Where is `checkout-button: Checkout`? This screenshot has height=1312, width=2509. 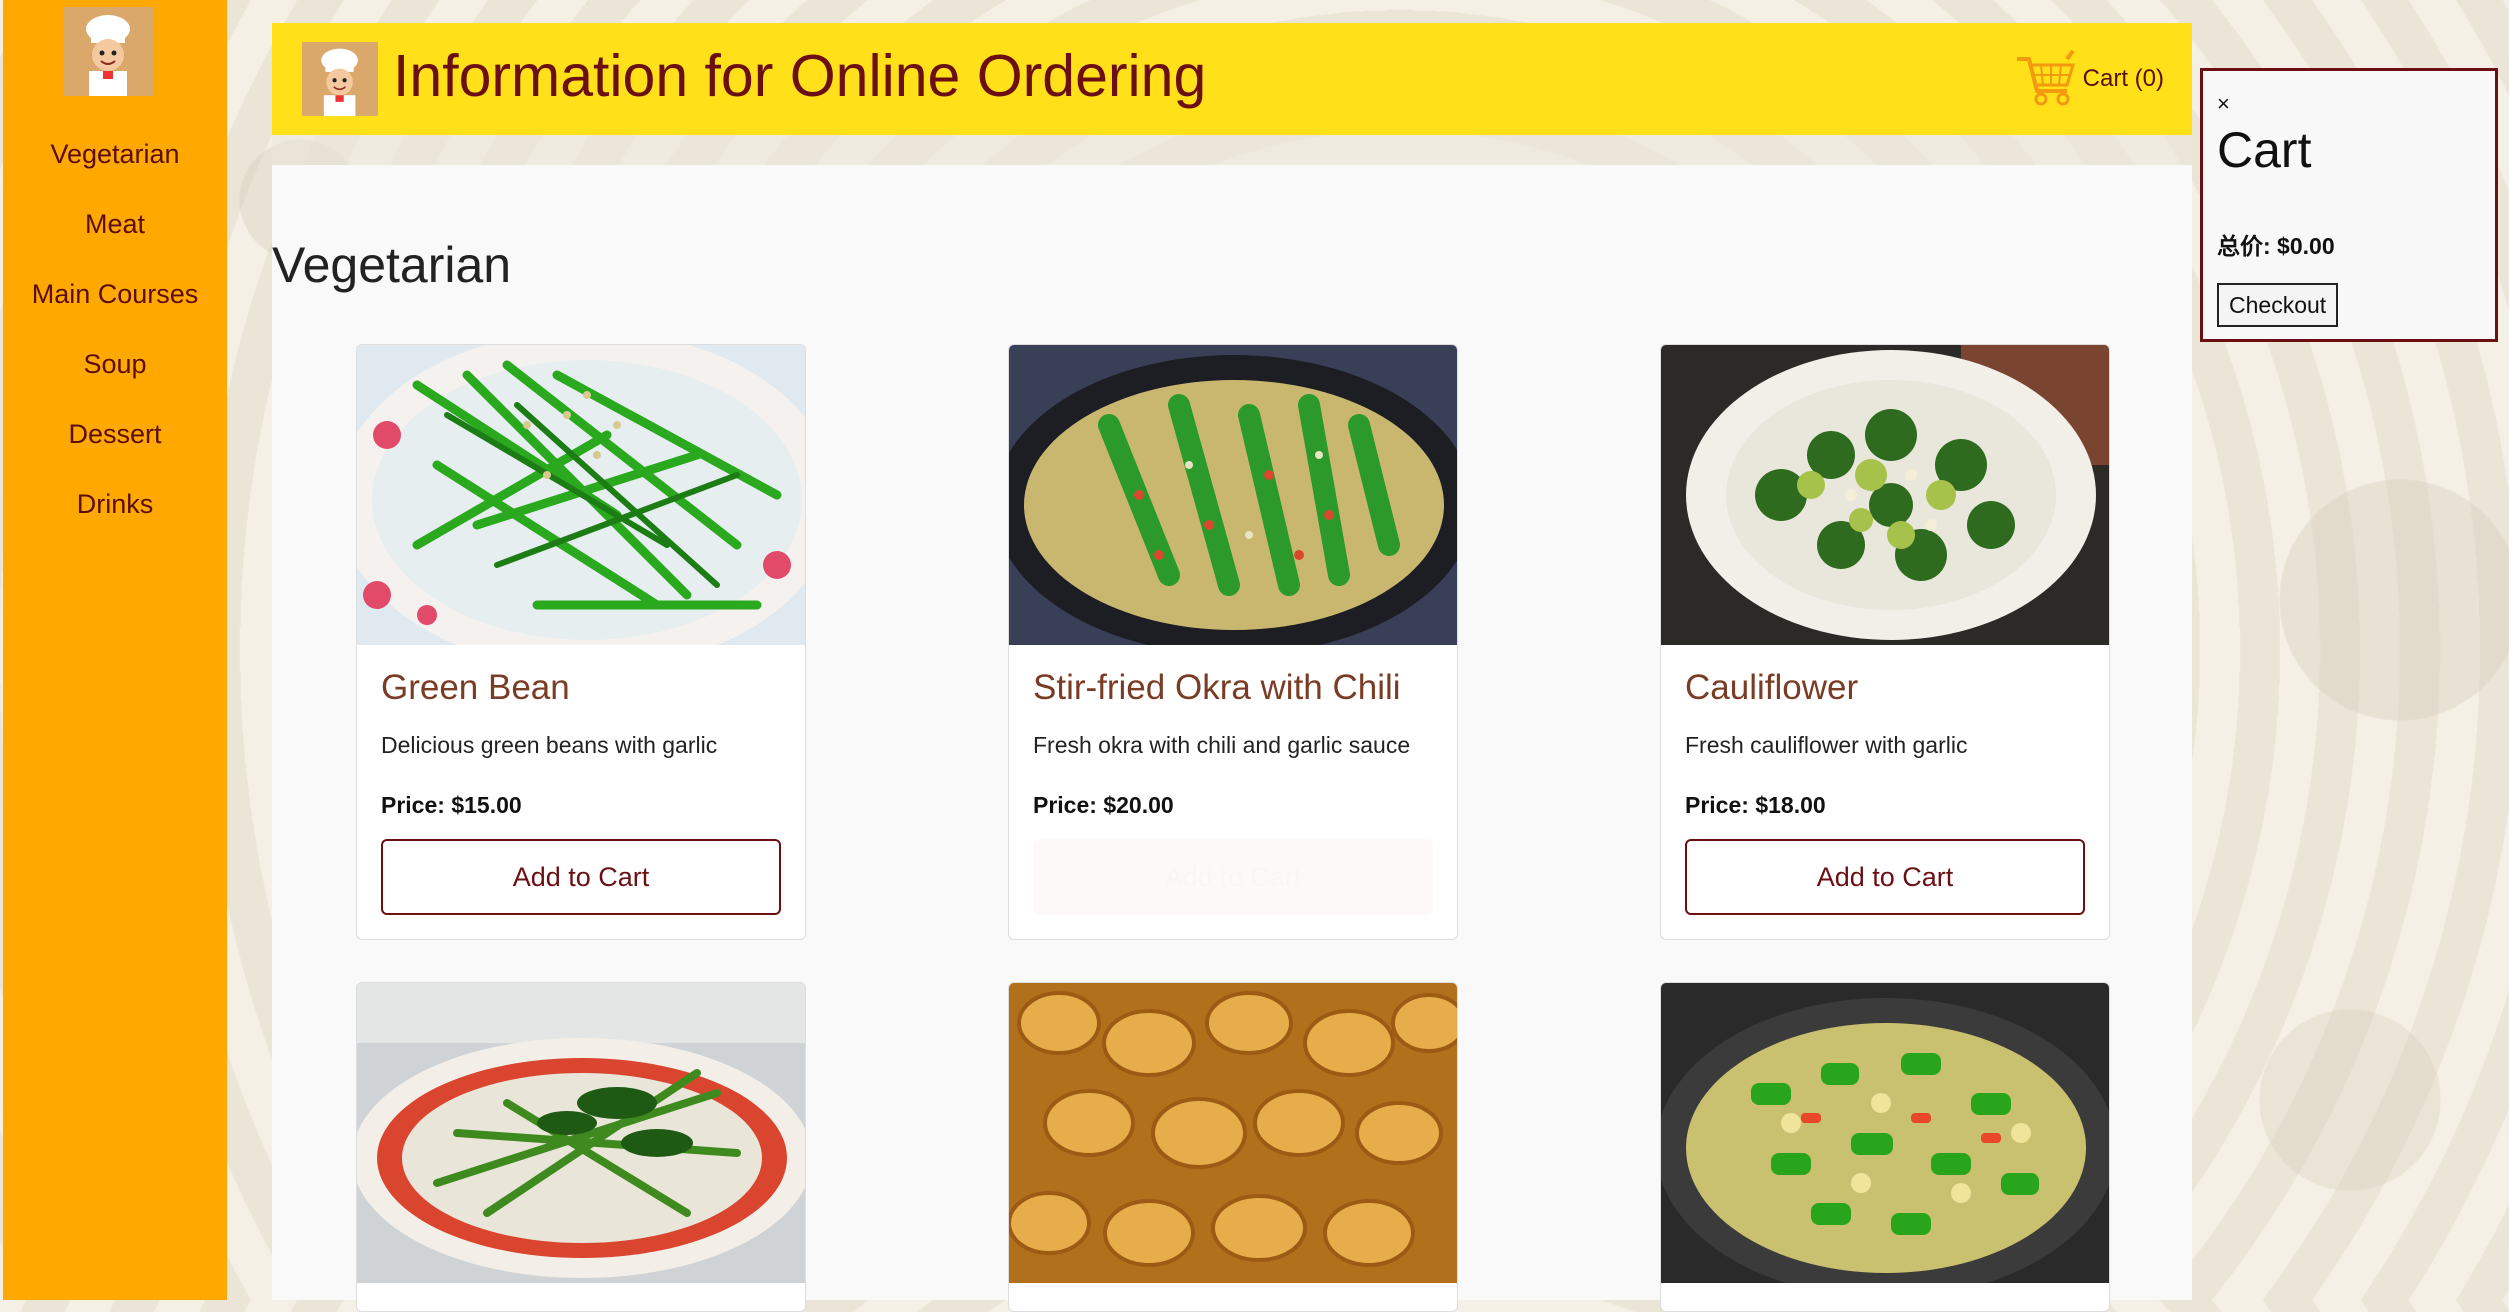
checkout-button: Checkout is located at coordinates (2278, 305).